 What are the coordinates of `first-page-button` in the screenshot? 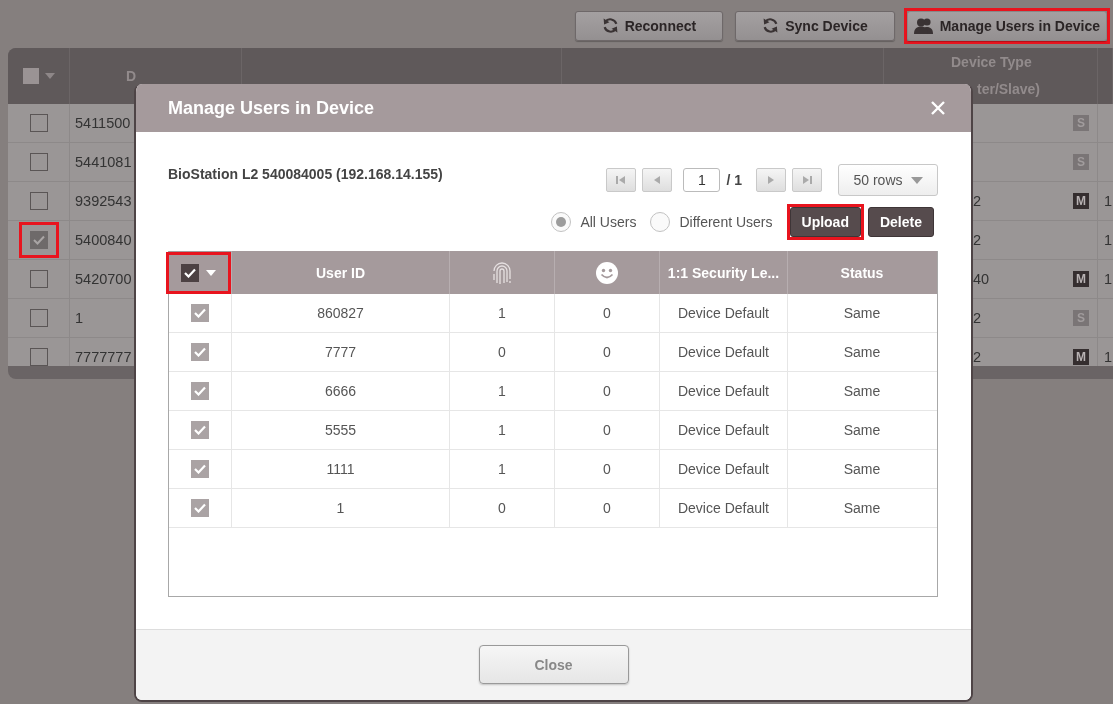 It's located at (621, 180).